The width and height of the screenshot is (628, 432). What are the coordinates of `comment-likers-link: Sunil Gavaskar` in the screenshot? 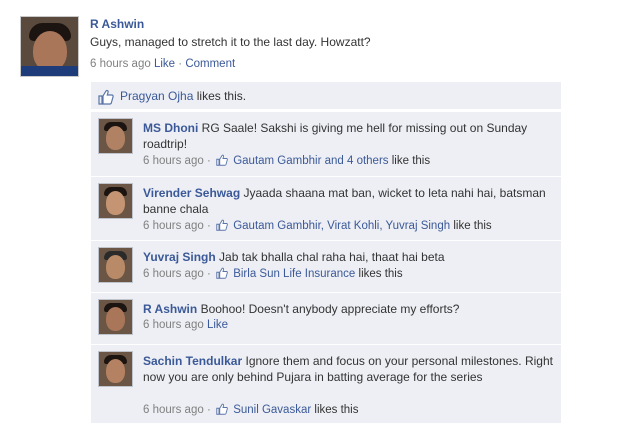 It's located at (272, 410).